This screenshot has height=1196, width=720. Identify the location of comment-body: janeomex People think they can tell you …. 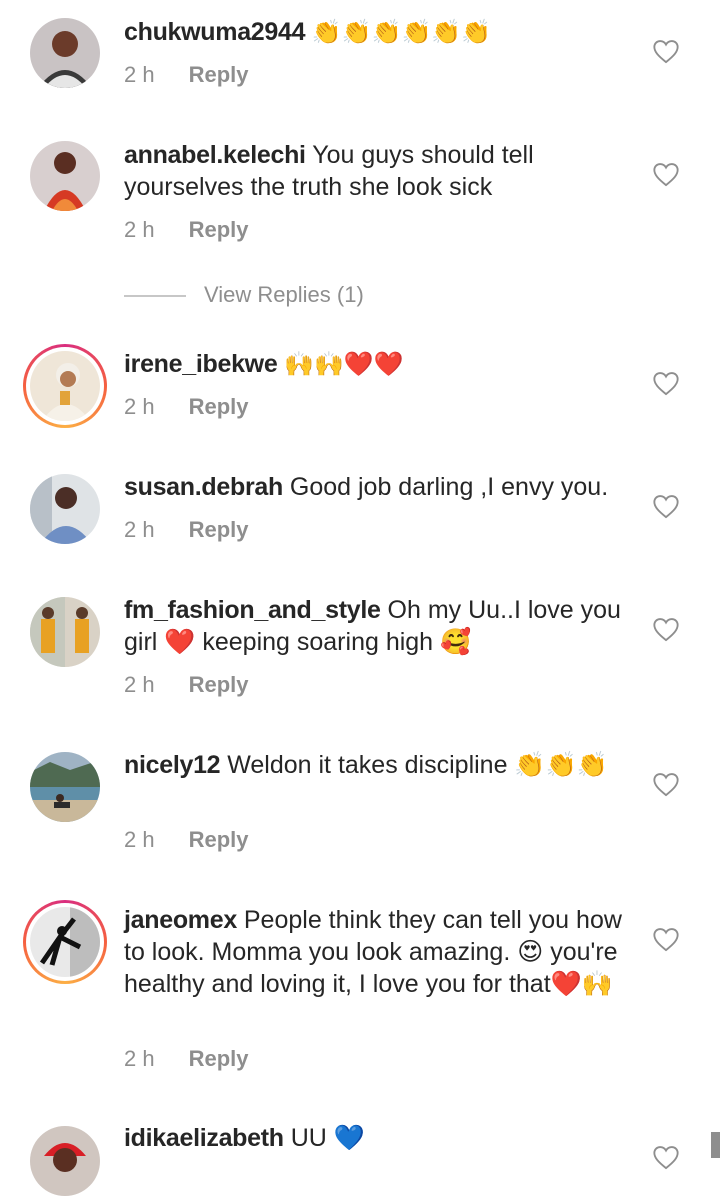
(381, 952).